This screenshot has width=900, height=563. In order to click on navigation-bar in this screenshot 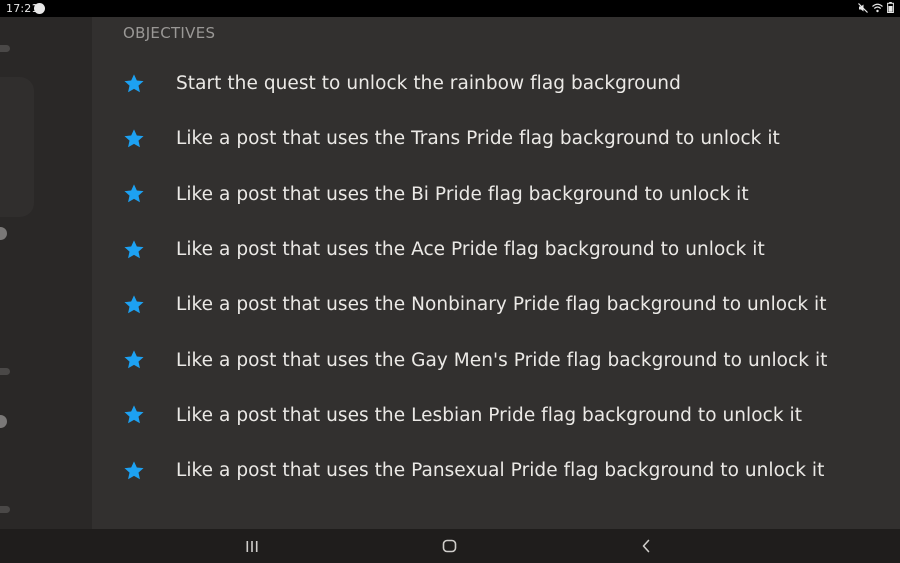, I will do `click(450, 546)`.